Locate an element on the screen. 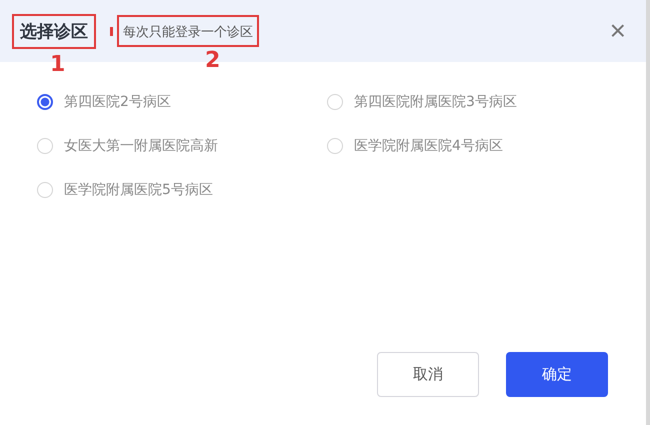 This screenshot has width=650, height=425. radio-option: 第四医院2号病区 is located at coordinates (182, 102).